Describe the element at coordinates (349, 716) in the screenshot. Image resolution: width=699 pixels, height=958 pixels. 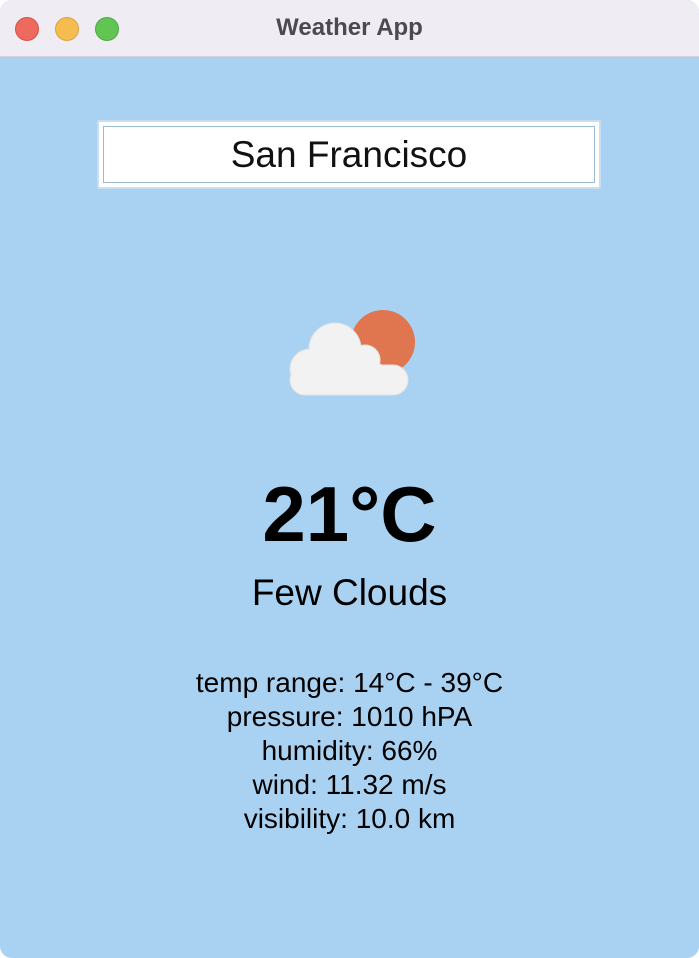
I see `pressure-text: pressure: 1010 hPA` at that location.